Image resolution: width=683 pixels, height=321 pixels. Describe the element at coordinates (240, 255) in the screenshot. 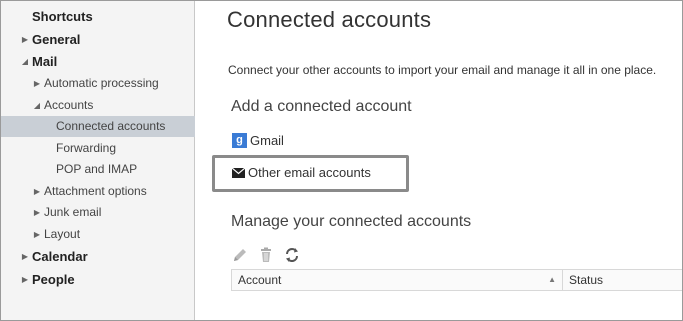

I see `pencil-icon` at that location.